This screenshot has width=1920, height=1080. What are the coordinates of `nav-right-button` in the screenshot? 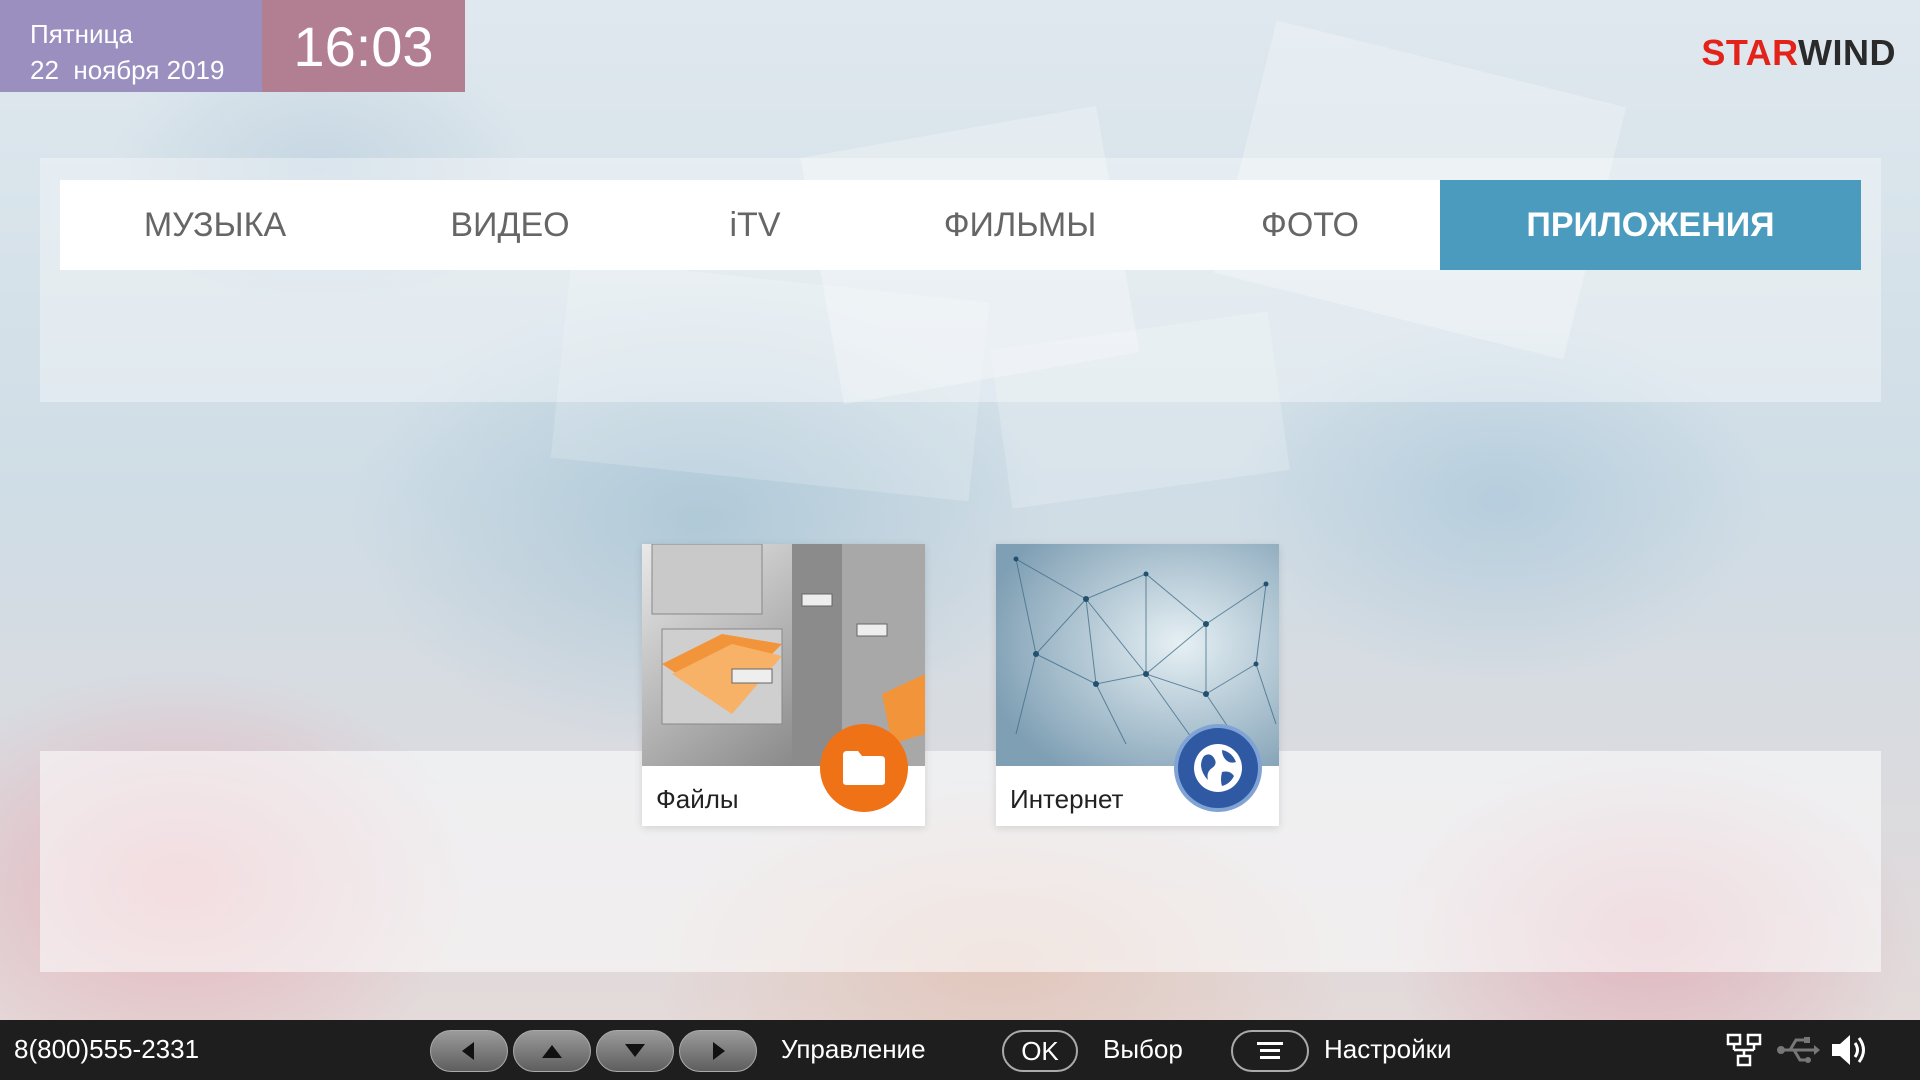 It's located at (718, 1051).